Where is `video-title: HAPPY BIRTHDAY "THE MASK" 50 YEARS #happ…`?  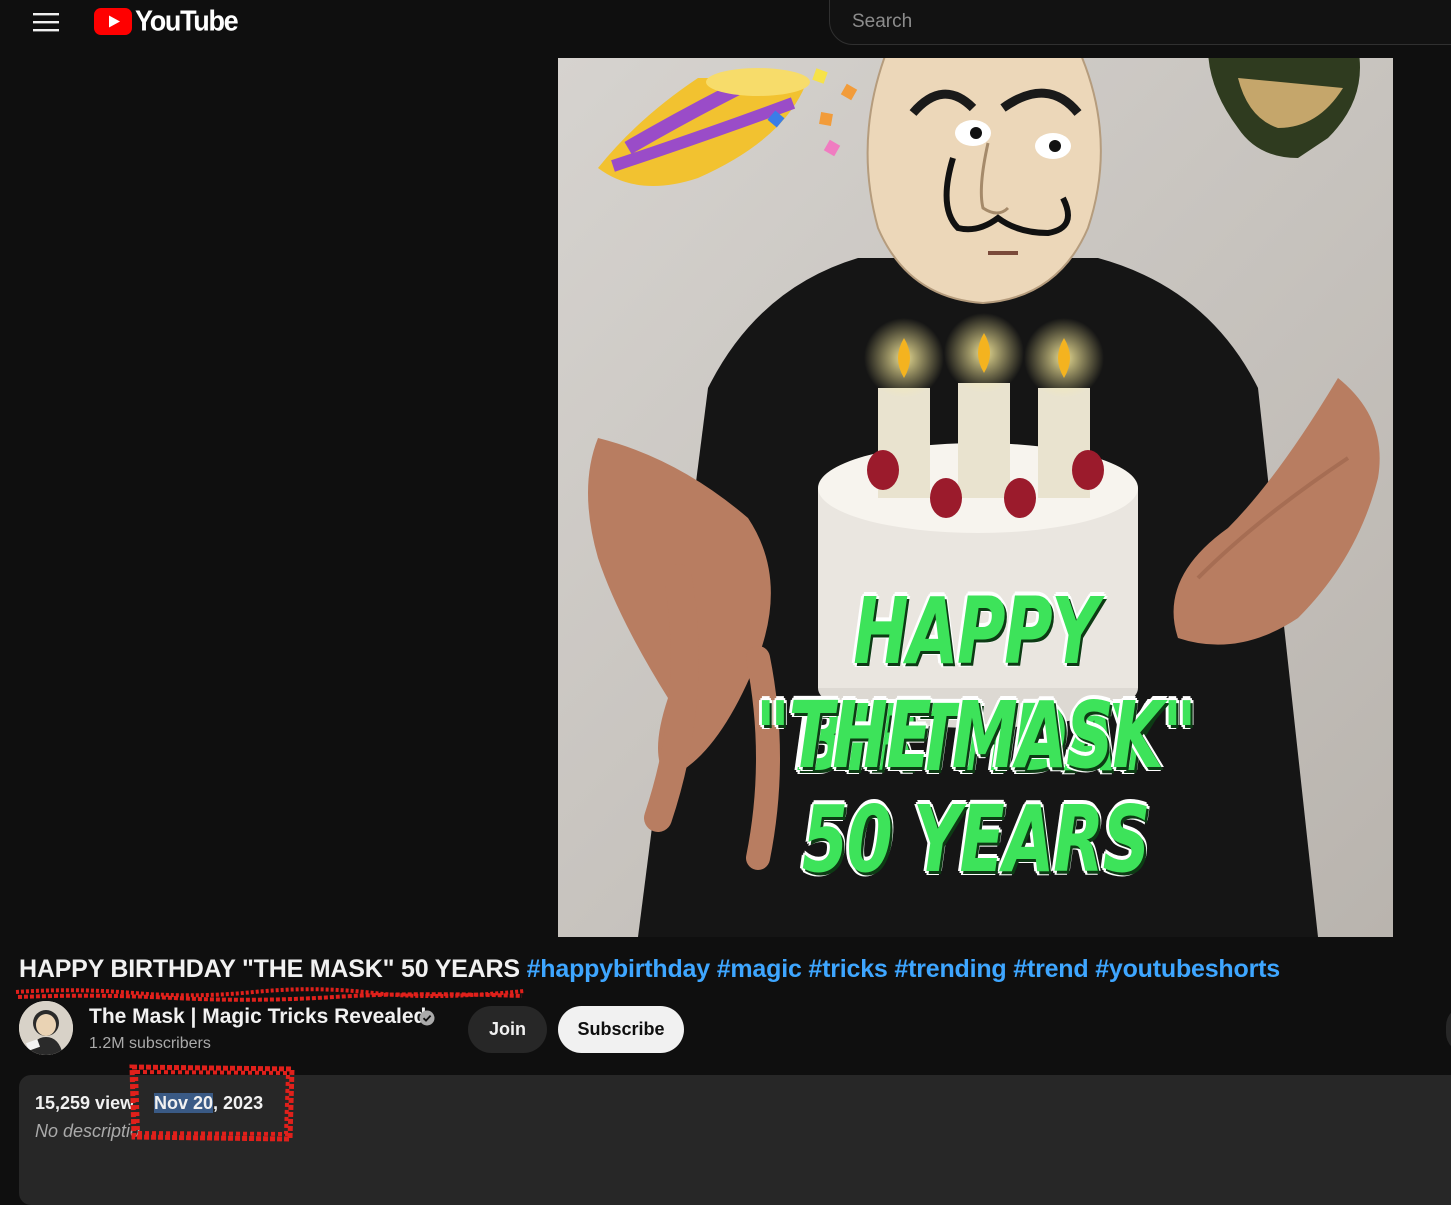 video-title: HAPPY BIRTHDAY "THE MASK" 50 YEARS #happ… is located at coordinates (649, 969).